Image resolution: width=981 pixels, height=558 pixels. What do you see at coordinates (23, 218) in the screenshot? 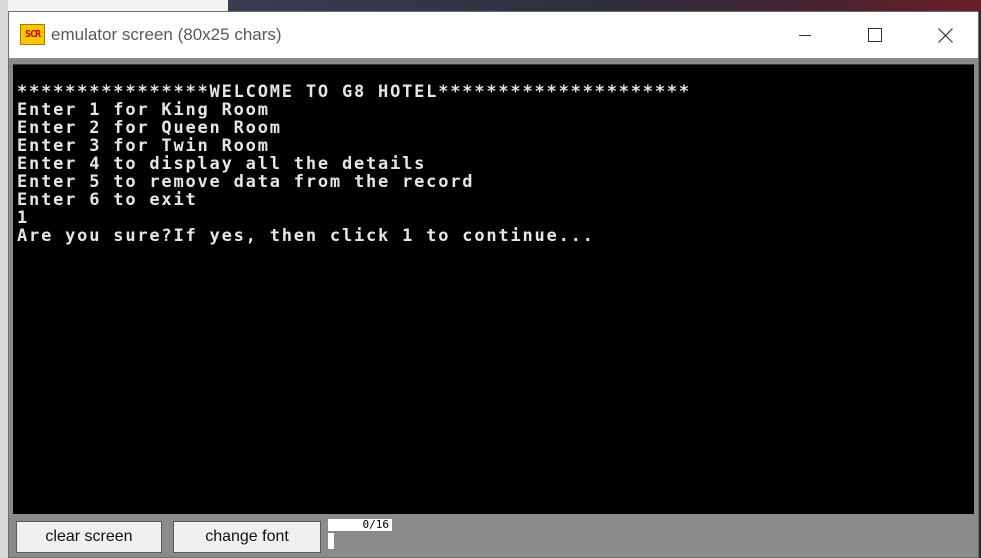
I see `screen-line-7: 1` at bounding box center [23, 218].